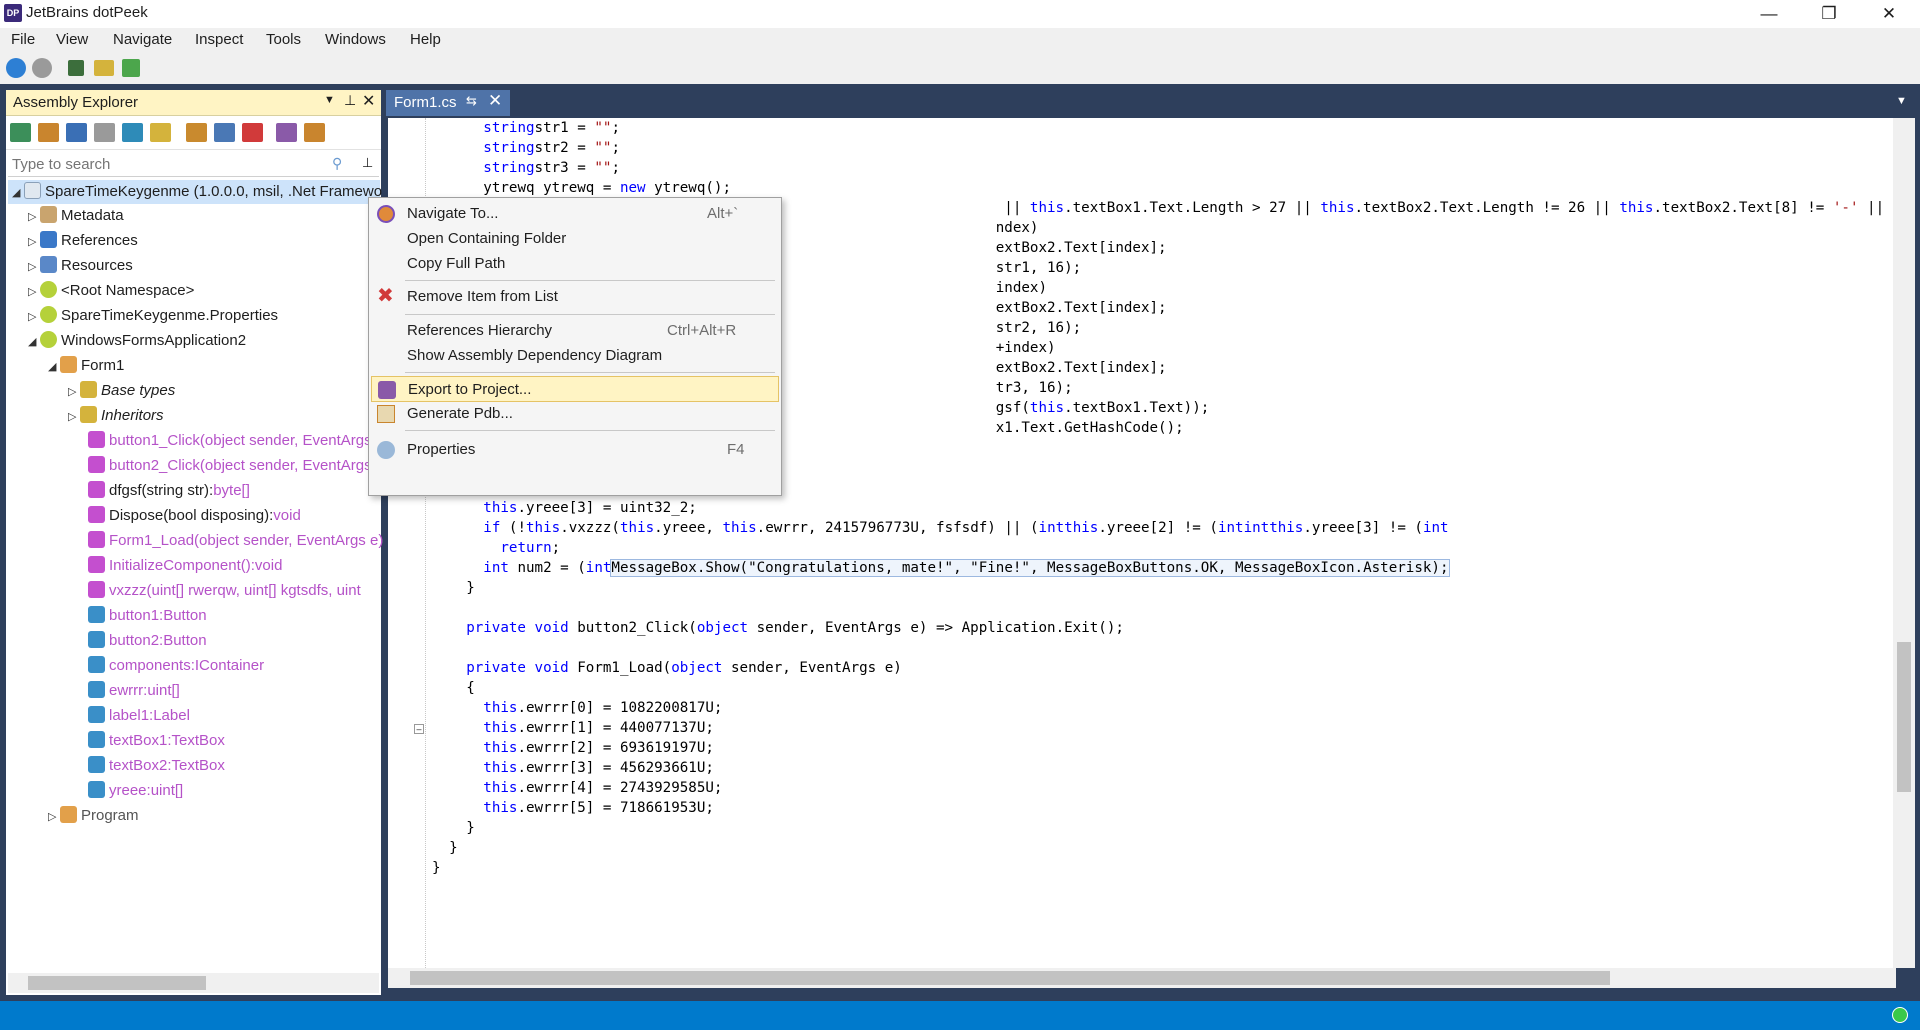 The height and width of the screenshot is (1030, 1920). What do you see at coordinates (575, 214) in the screenshot?
I see `menu-item-navigate-to: Navigate To... Alt+`` at bounding box center [575, 214].